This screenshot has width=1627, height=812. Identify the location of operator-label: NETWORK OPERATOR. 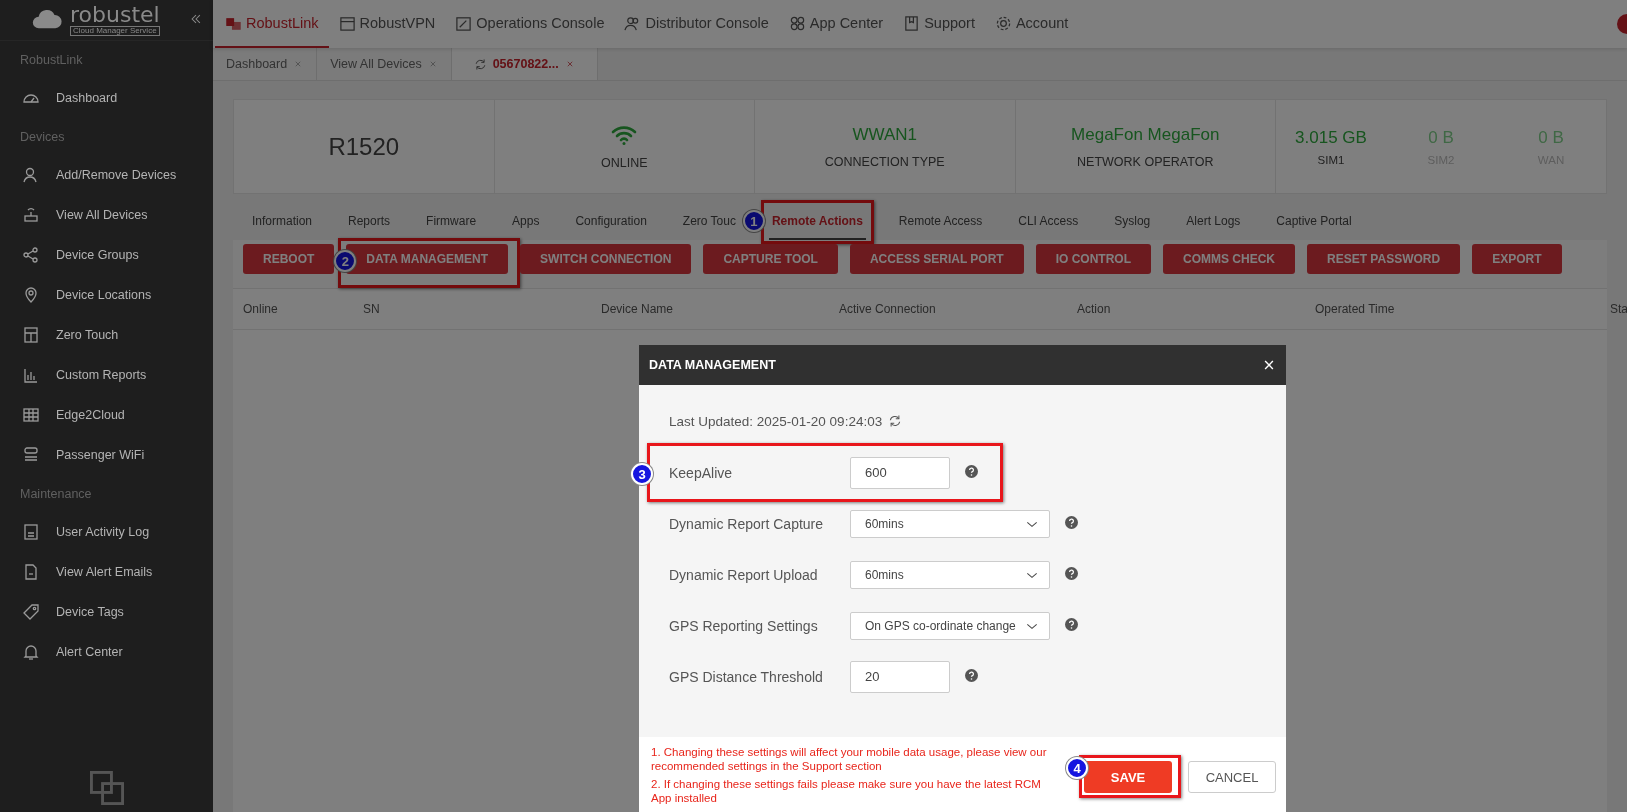
(1145, 161).